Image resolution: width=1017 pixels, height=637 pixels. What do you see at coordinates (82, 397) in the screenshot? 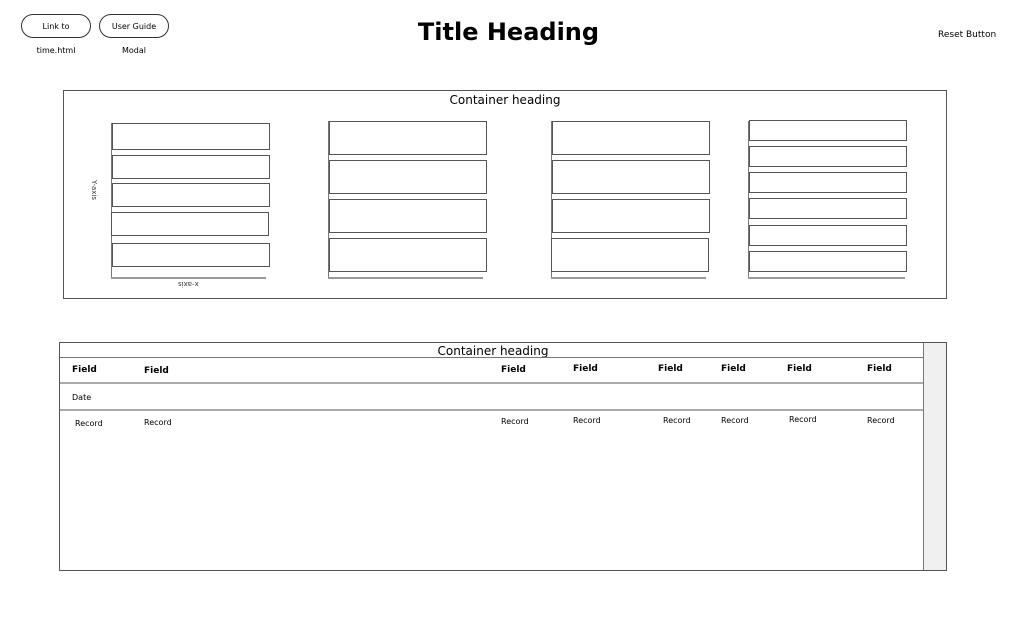
I see `group-label: Date` at bounding box center [82, 397].